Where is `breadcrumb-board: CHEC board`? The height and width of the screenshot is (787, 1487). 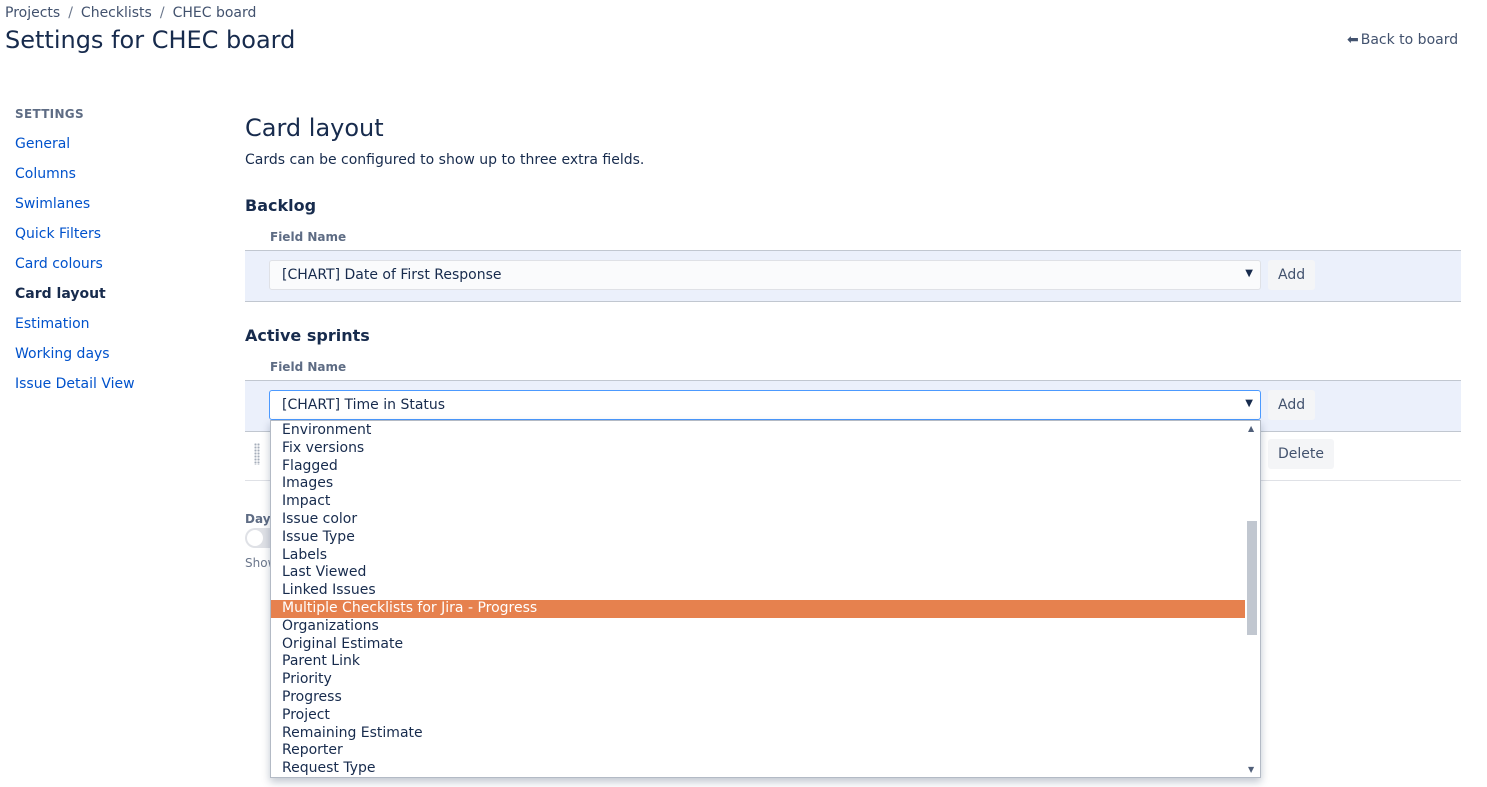 breadcrumb-board: CHEC board is located at coordinates (215, 13).